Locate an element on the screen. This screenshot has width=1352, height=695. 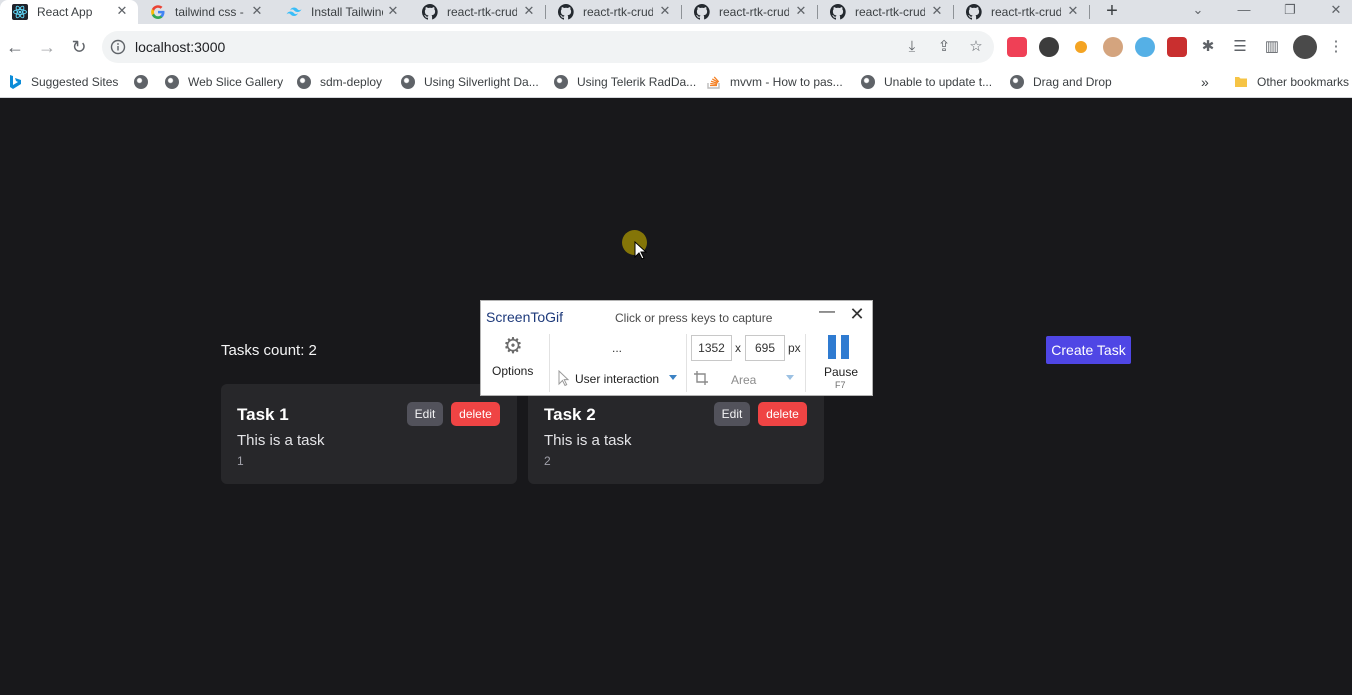
bookmark-item is located at coordinates (145, 82).